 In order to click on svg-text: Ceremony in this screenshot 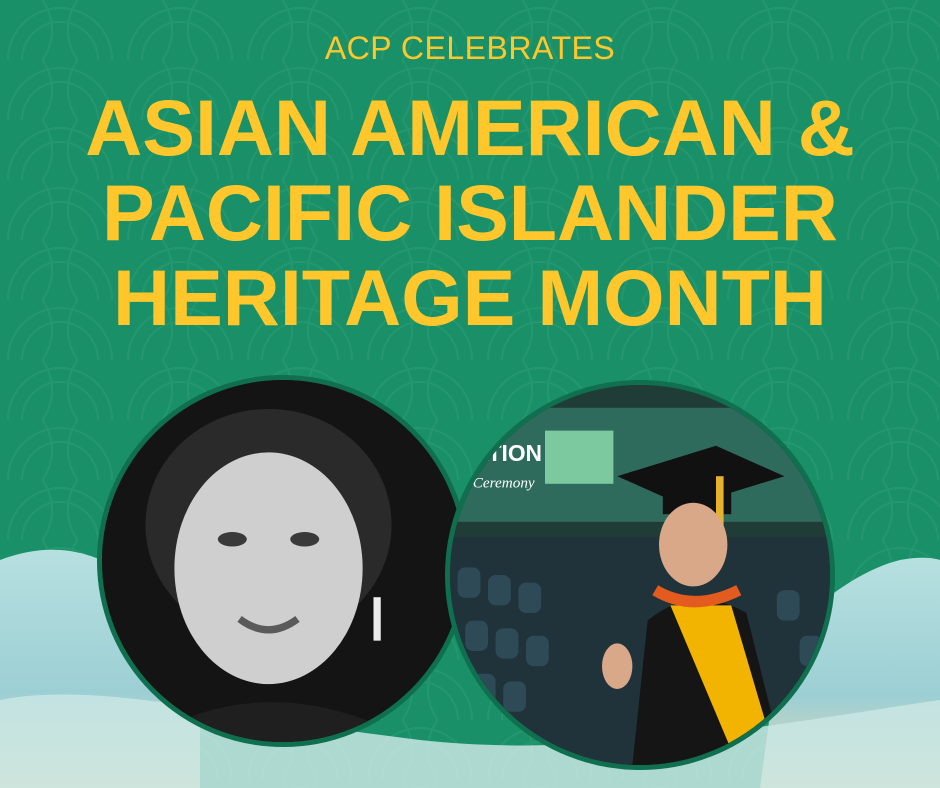, I will do `click(504, 483)`.